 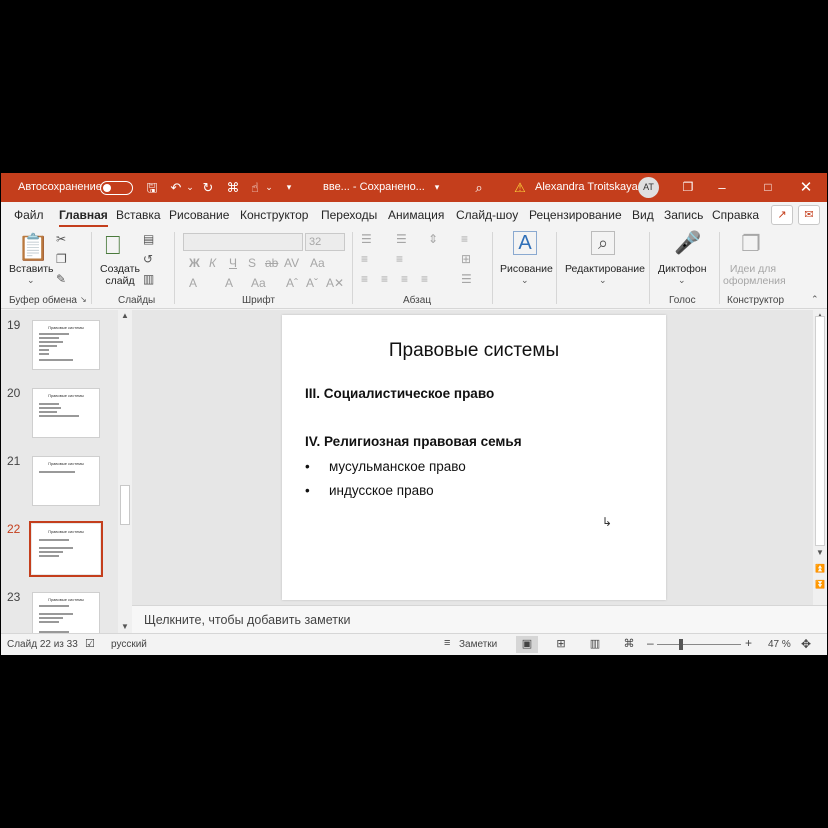 I want to click on next-slide-icon: ⏬, so click(x=820, y=584).